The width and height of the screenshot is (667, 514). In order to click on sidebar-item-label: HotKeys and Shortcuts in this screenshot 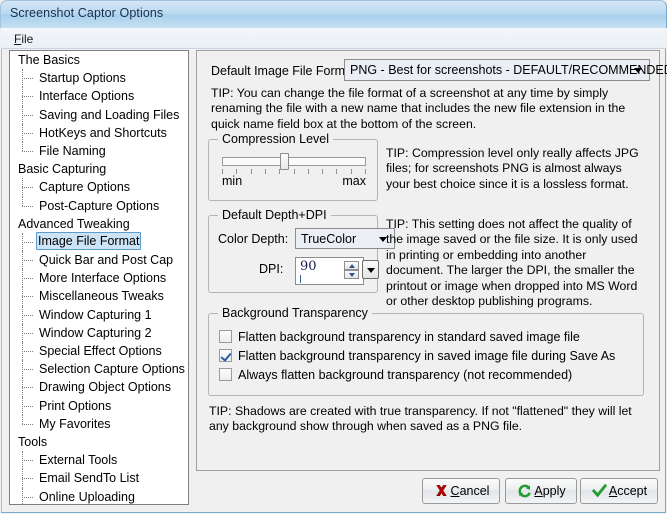, I will do `click(103, 132)`.